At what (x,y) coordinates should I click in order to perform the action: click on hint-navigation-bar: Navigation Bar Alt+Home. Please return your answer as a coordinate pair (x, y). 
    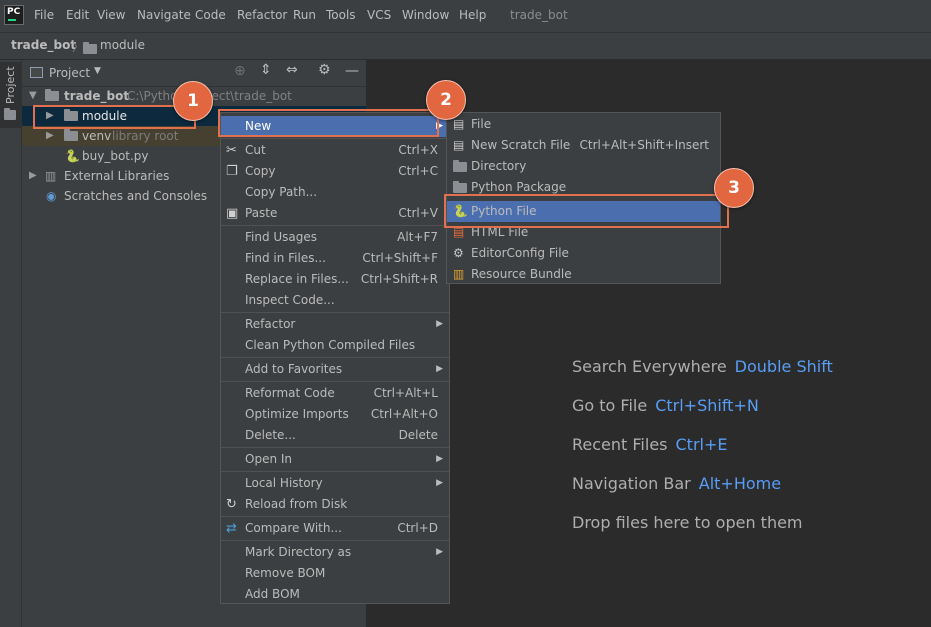
    Looking at the image, I should click on (676, 483).